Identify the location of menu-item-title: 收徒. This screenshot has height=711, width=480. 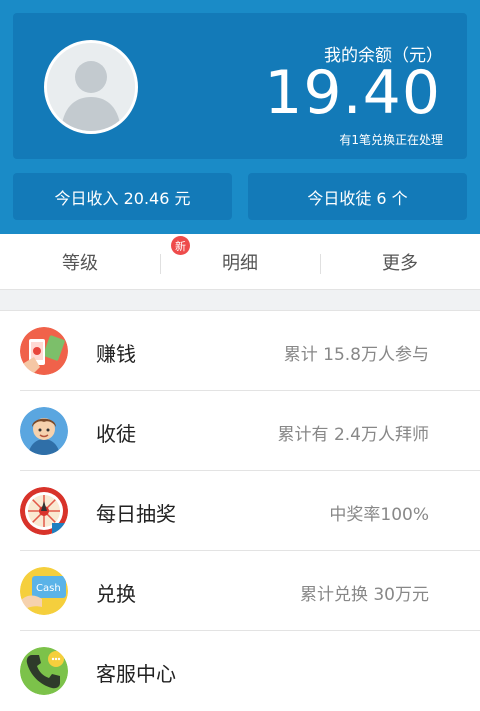
(116, 434).